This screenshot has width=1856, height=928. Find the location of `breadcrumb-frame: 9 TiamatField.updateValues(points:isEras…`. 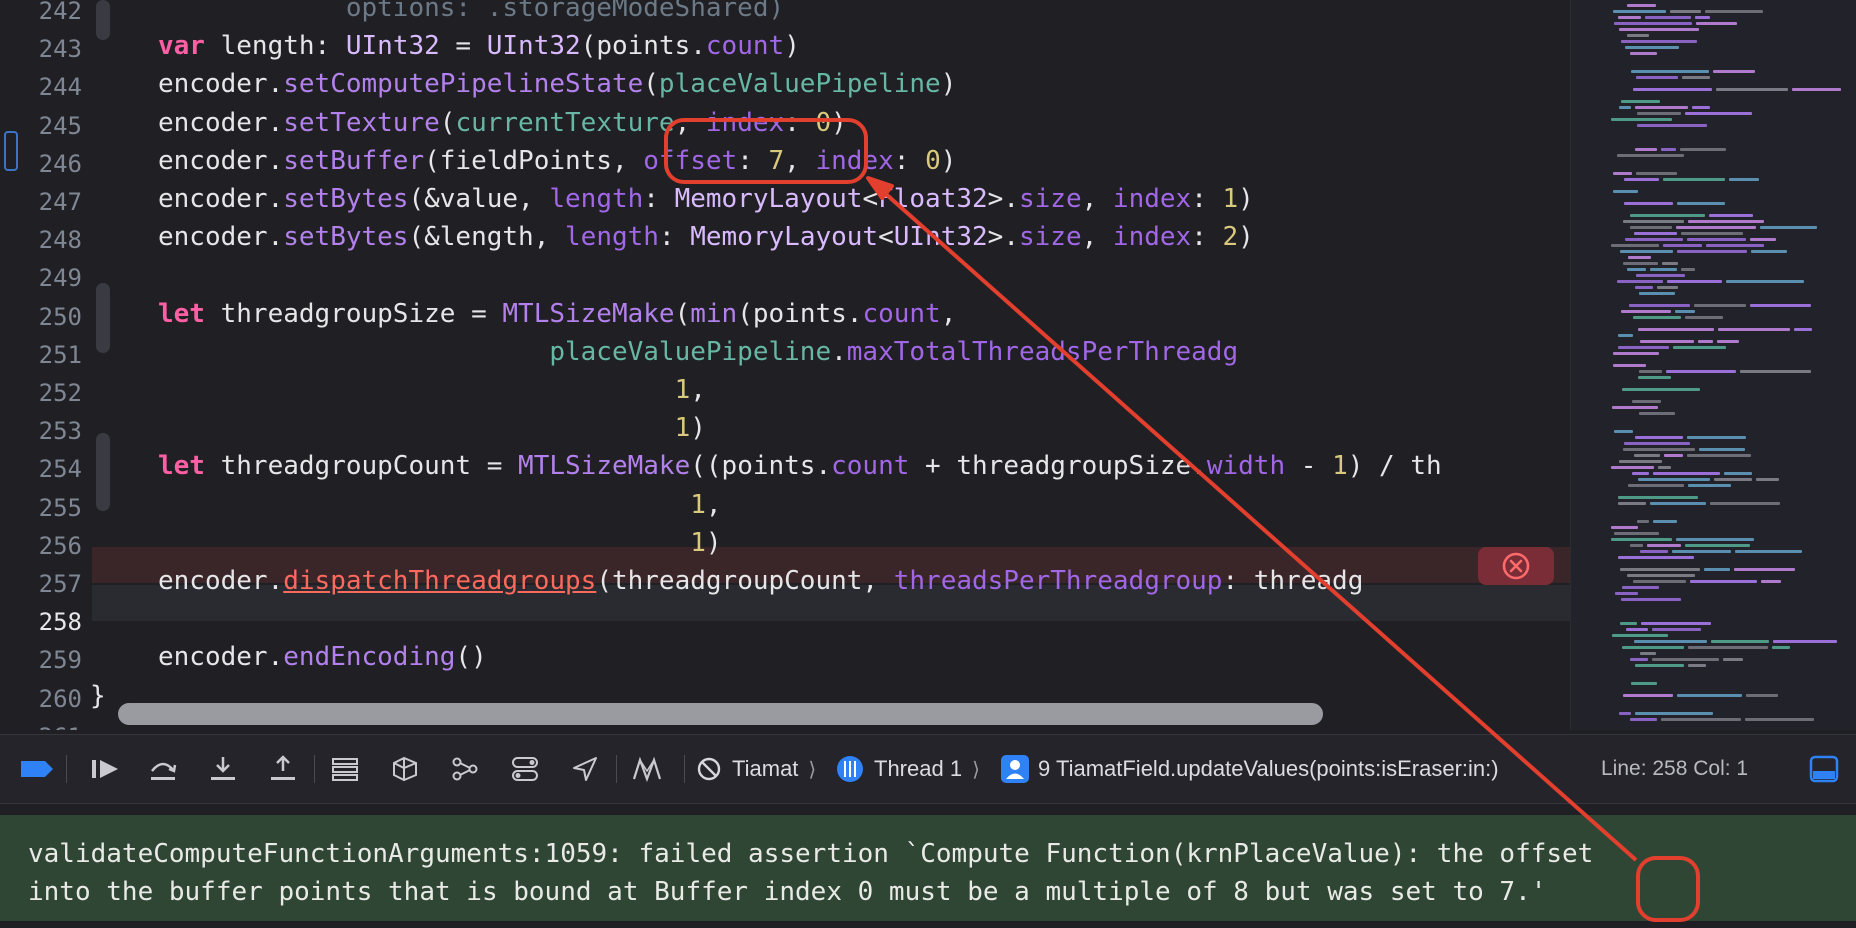

breadcrumb-frame: 9 TiamatField.updateValues(points:isEras… is located at coordinates (1249, 769).